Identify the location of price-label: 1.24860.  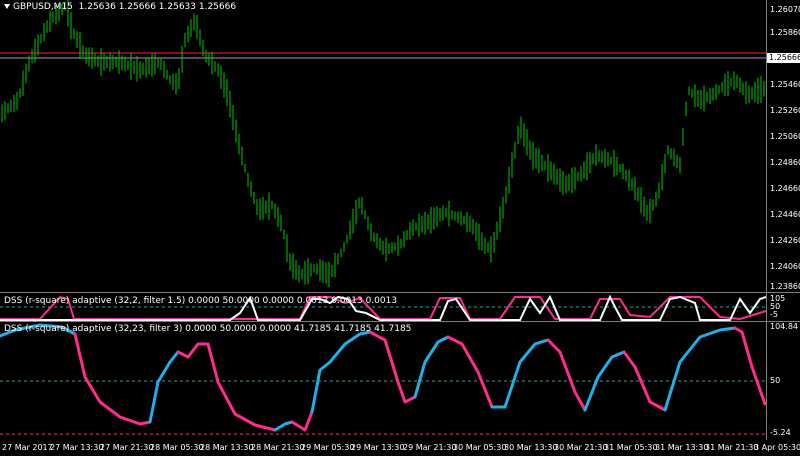
(785, 162).